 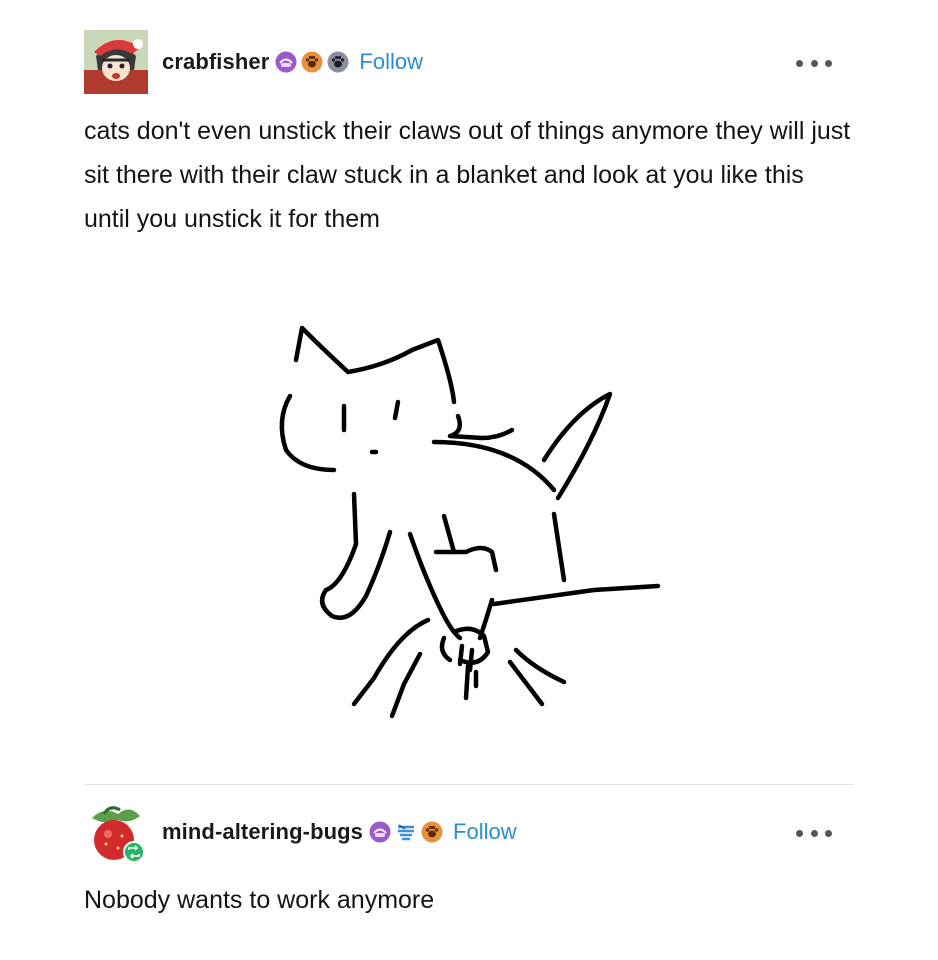 I want to click on blue-bug-badge-icon, so click(x=406, y=832).